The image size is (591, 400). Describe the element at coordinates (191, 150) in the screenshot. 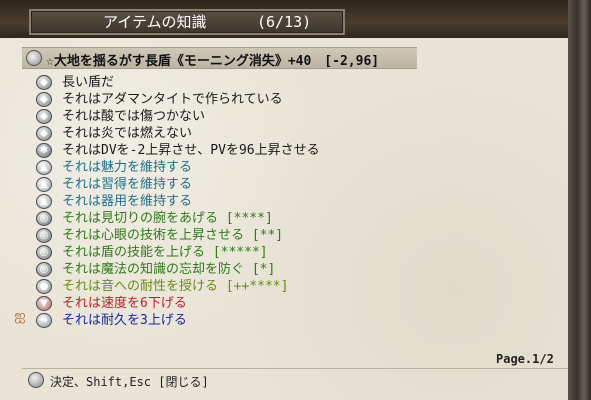

I see `property-text: それはDVを-2上昇させ、PVを96上昇させる` at that location.